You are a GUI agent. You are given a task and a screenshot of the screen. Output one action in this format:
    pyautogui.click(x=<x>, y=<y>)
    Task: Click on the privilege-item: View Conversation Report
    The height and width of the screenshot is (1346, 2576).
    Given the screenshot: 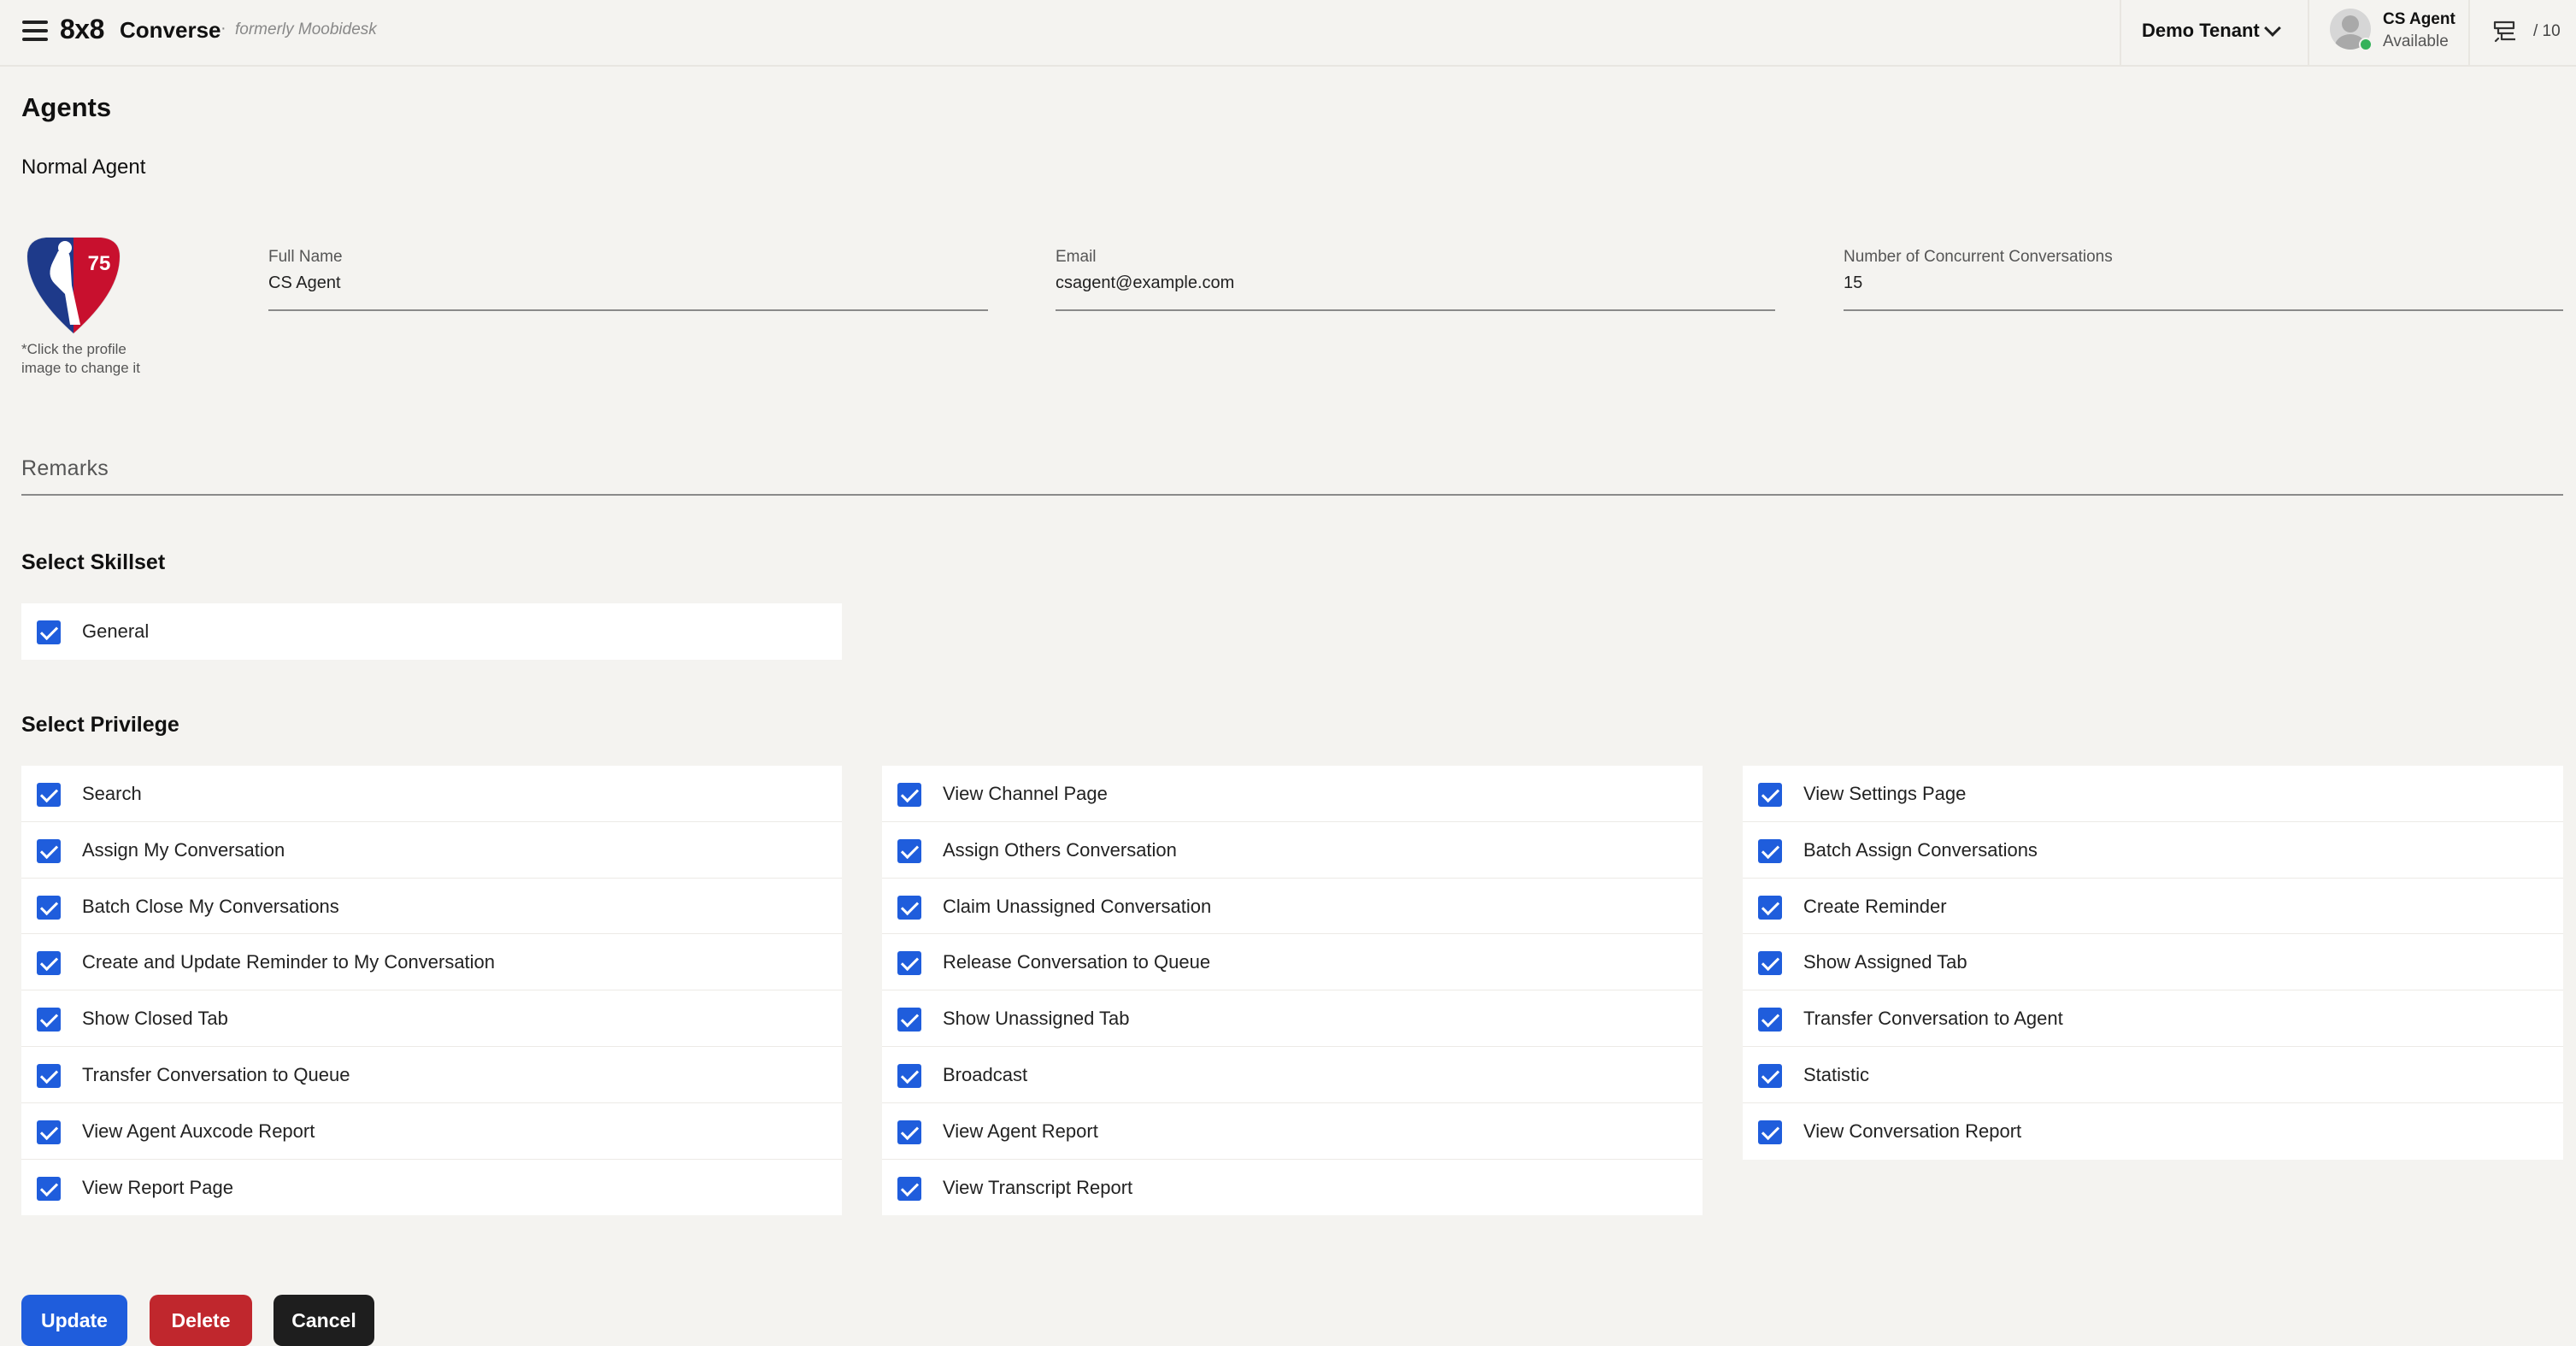 What is the action you would take?
    pyautogui.click(x=2153, y=1131)
    